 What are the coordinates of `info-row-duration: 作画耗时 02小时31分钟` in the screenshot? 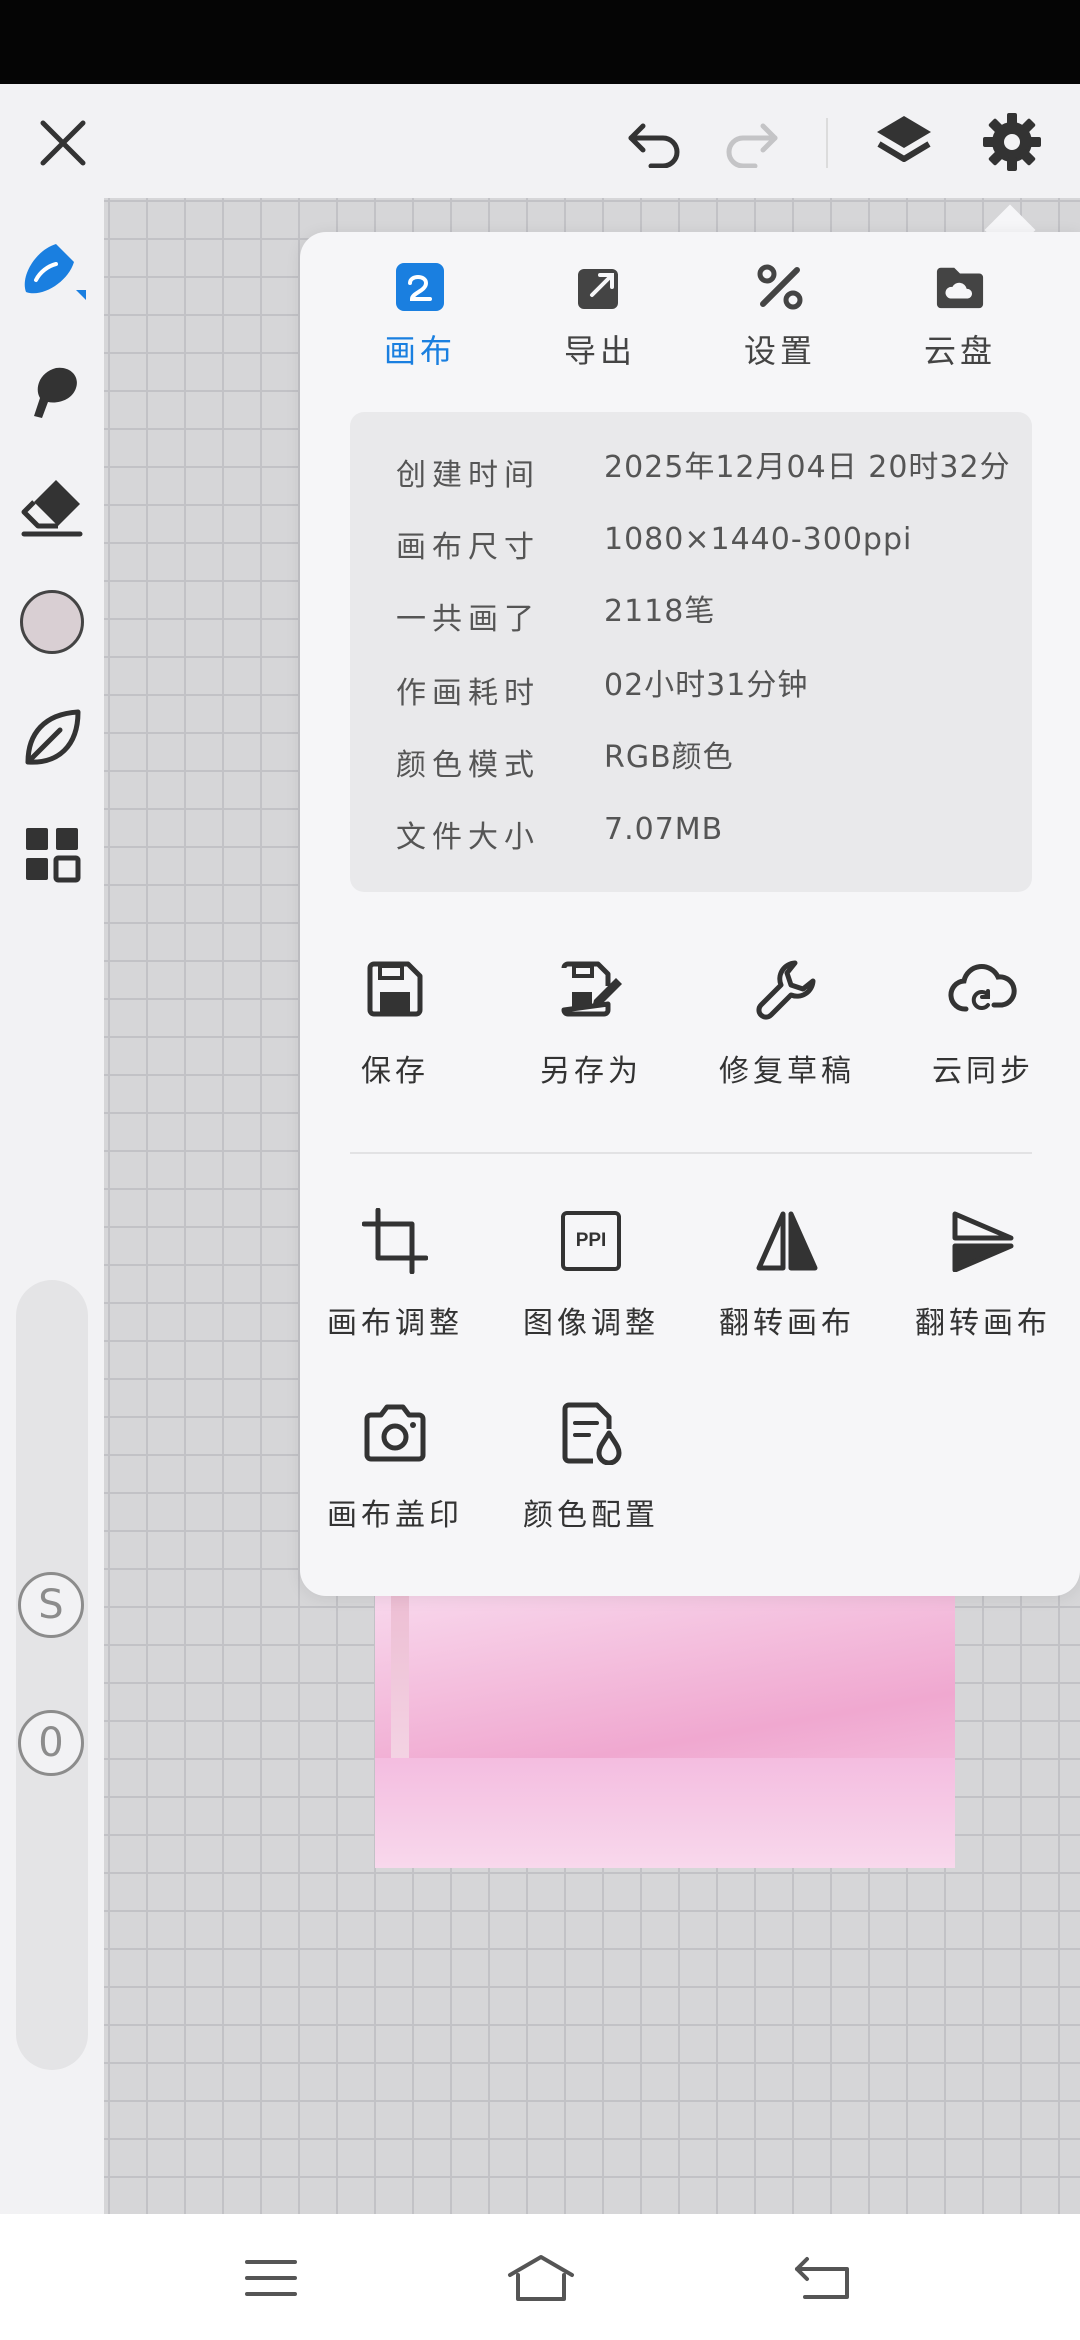 It's located at (691, 688).